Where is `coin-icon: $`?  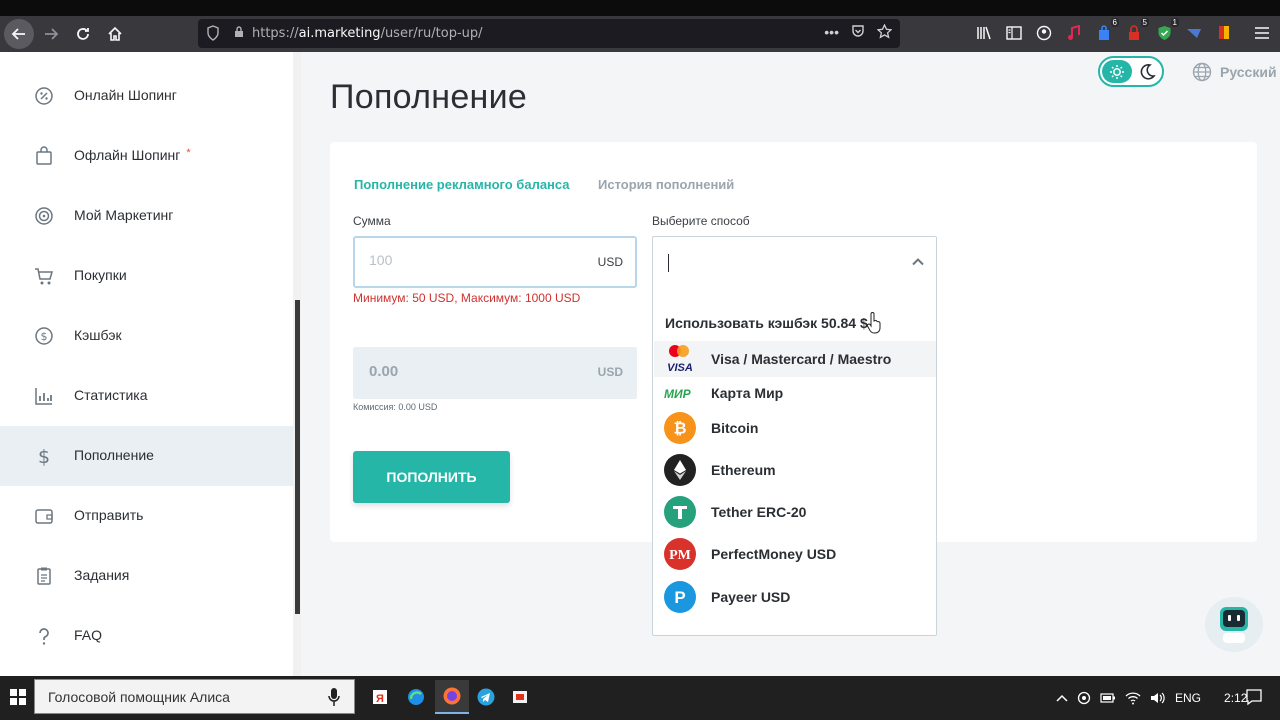
coin-icon: $ is located at coordinates (44, 336).